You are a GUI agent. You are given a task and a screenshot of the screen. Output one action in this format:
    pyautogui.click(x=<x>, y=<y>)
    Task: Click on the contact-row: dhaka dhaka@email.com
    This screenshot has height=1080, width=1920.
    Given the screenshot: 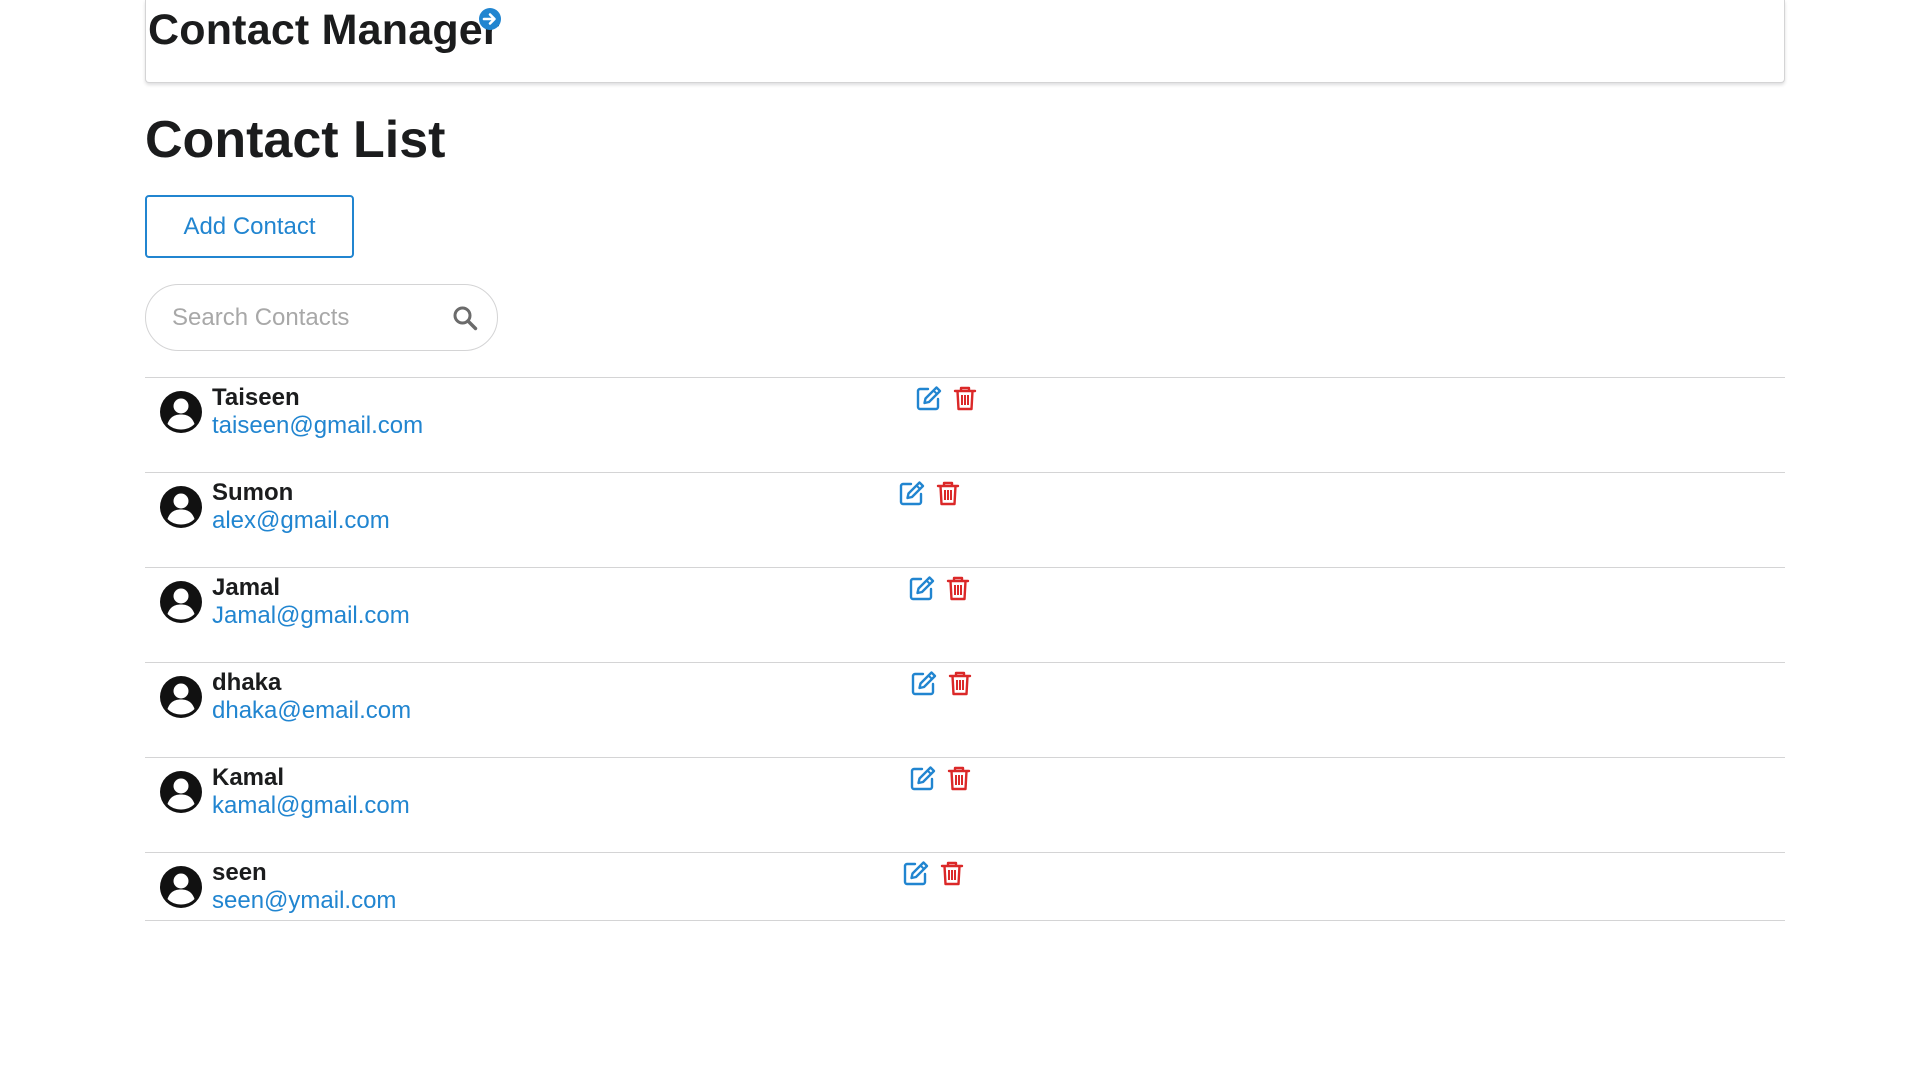 What is the action you would take?
    pyautogui.click(x=965, y=710)
    